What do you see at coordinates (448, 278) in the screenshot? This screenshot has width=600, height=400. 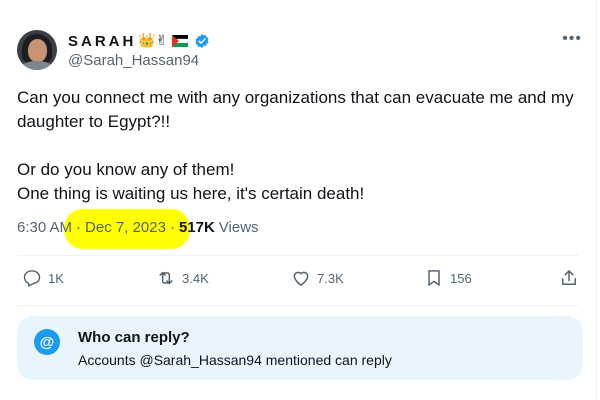 I see `bookmark-button: 156` at bounding box center [448, 278].